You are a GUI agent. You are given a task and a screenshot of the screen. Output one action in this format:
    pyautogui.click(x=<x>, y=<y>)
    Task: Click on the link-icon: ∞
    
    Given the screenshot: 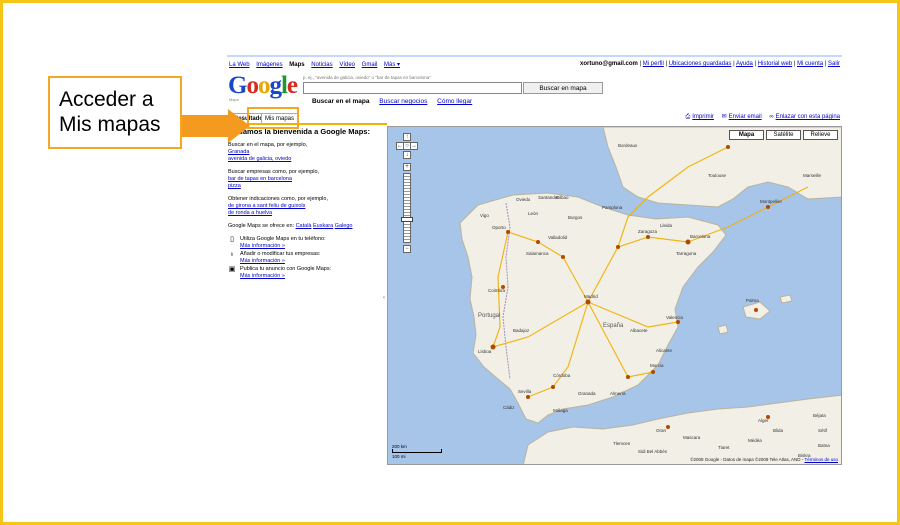 What is the action you would take?
    pyautogui.click(x=771, y=117)
    